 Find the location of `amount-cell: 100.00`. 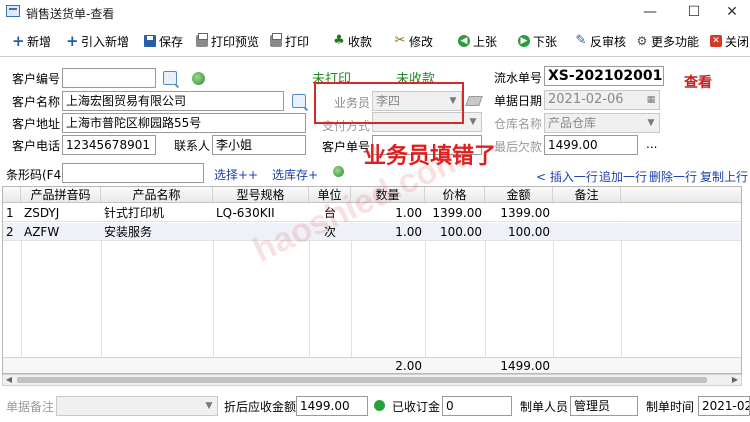

amount-cell: 100.00 is located at coordinates (519, 232).